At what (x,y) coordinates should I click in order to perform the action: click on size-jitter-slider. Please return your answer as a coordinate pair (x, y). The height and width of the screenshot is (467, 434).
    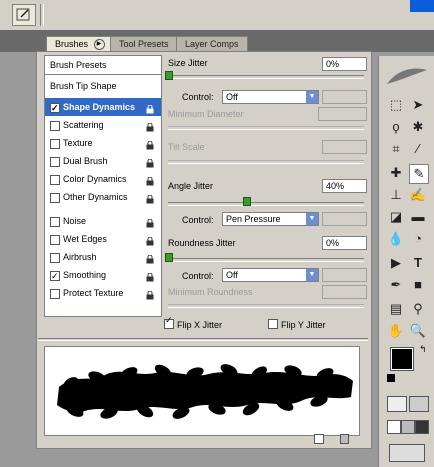
    Looking at the image, I should click on (266, 77).